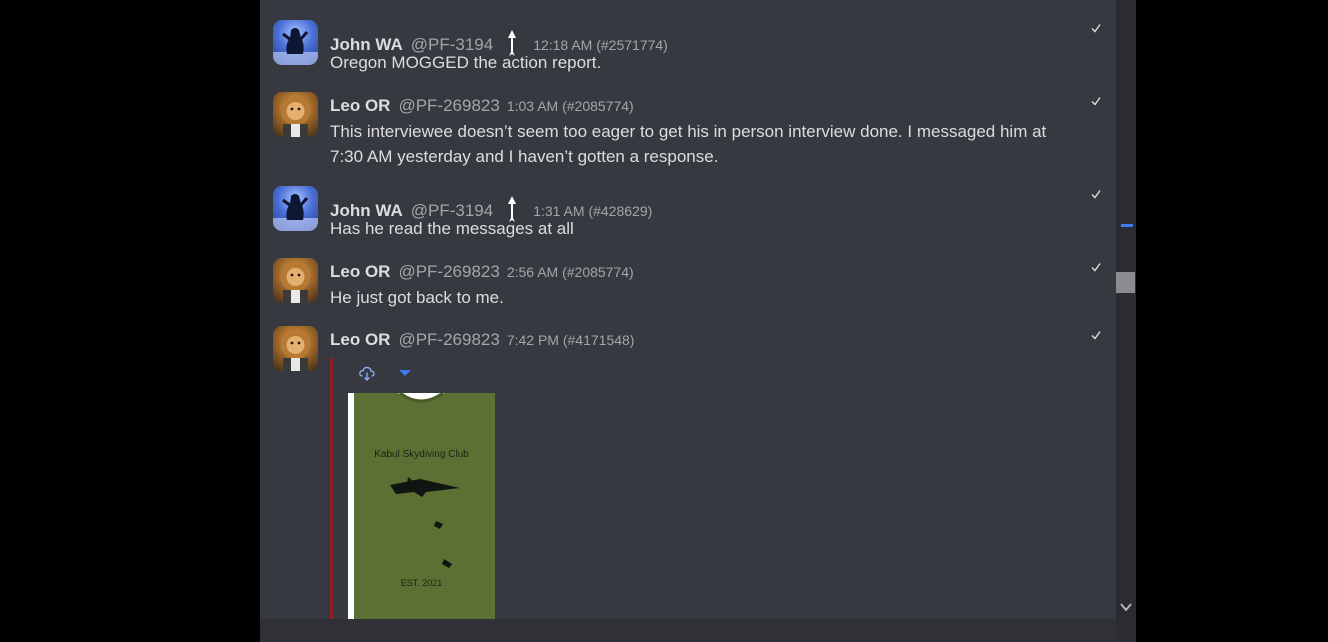  What do you see at coordinates (421, 506) in the screenshot?
I see `shirt-image: Kabul Skydiving Club EST. 2021` at bounding box center [421, 506].